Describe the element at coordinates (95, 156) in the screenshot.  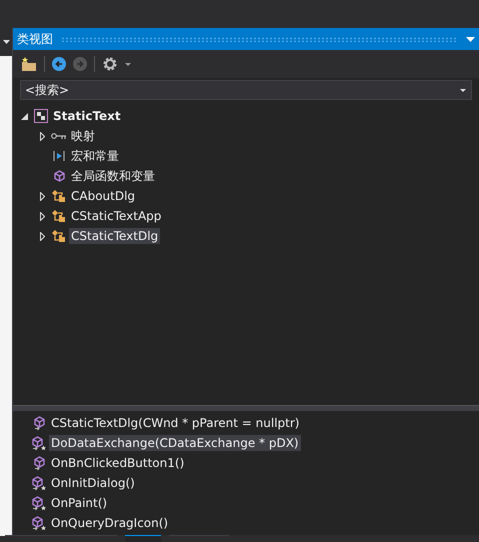
I see `tree-item: 宏和常量` at that location.